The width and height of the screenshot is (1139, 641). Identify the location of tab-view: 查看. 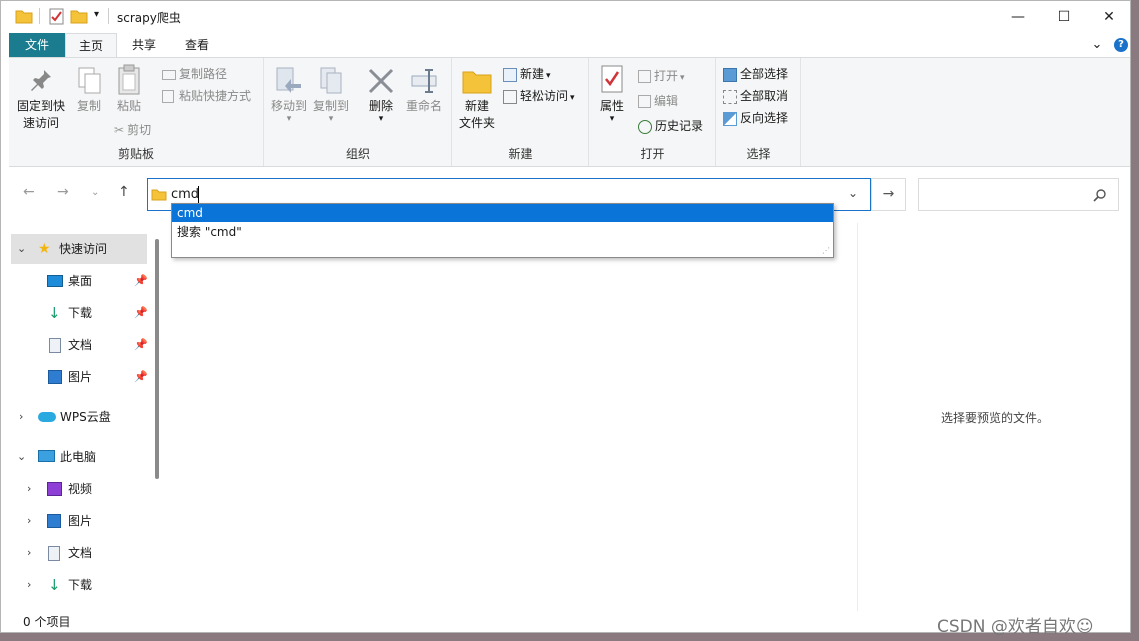
(197, 45).